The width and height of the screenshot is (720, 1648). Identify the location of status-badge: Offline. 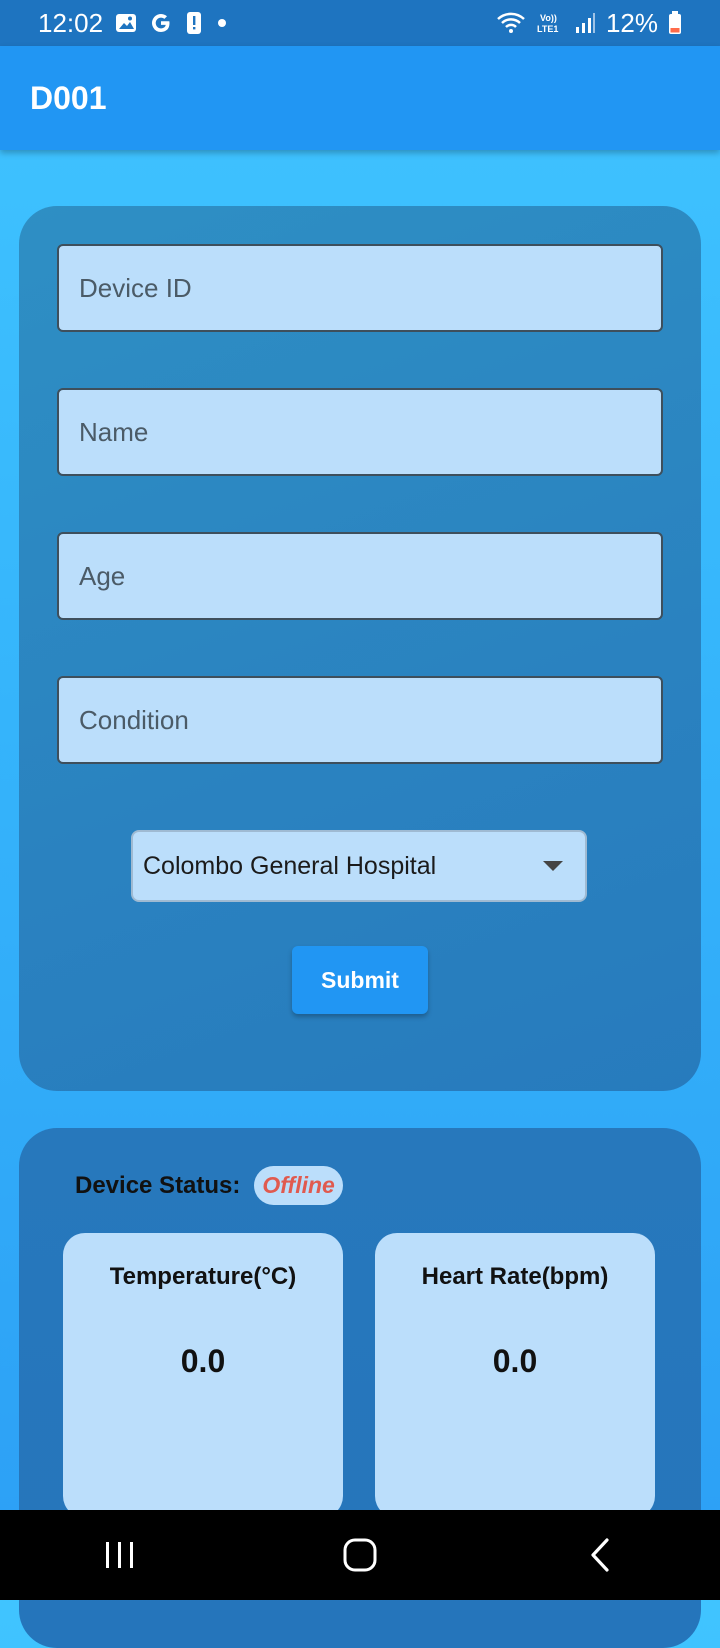
(298, 1185).